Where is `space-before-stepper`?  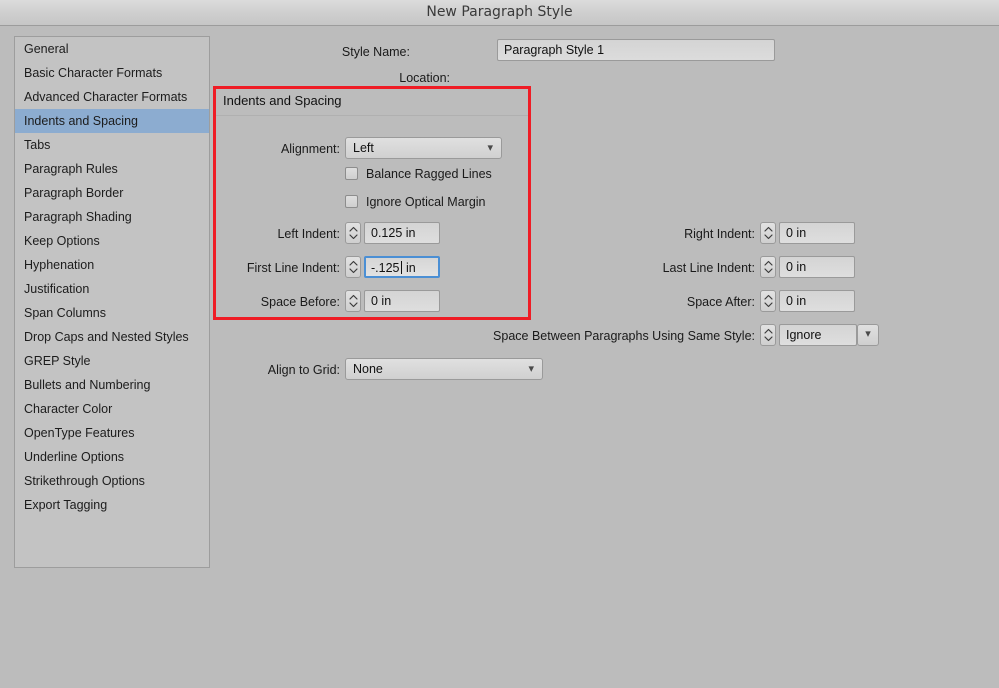 space-before-stepper is located at coordinates (353, 301).